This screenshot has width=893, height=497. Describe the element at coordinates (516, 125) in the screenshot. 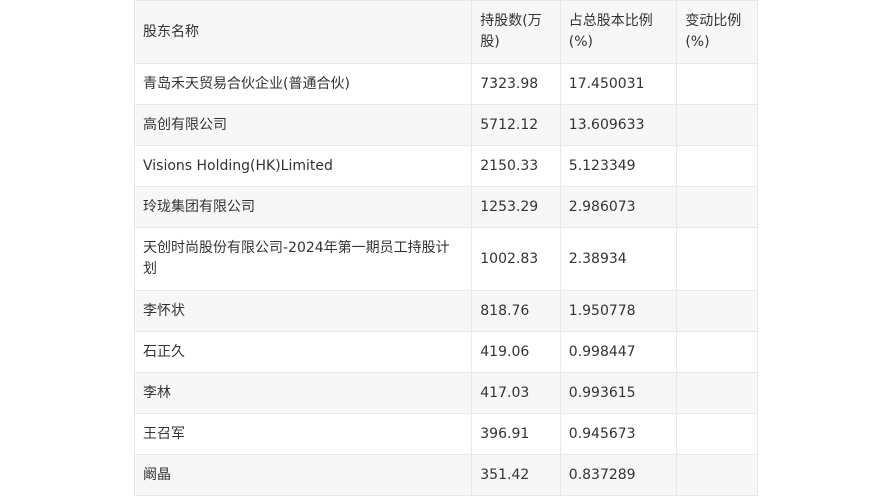

I see `shares-value: 5712.12` at that location.